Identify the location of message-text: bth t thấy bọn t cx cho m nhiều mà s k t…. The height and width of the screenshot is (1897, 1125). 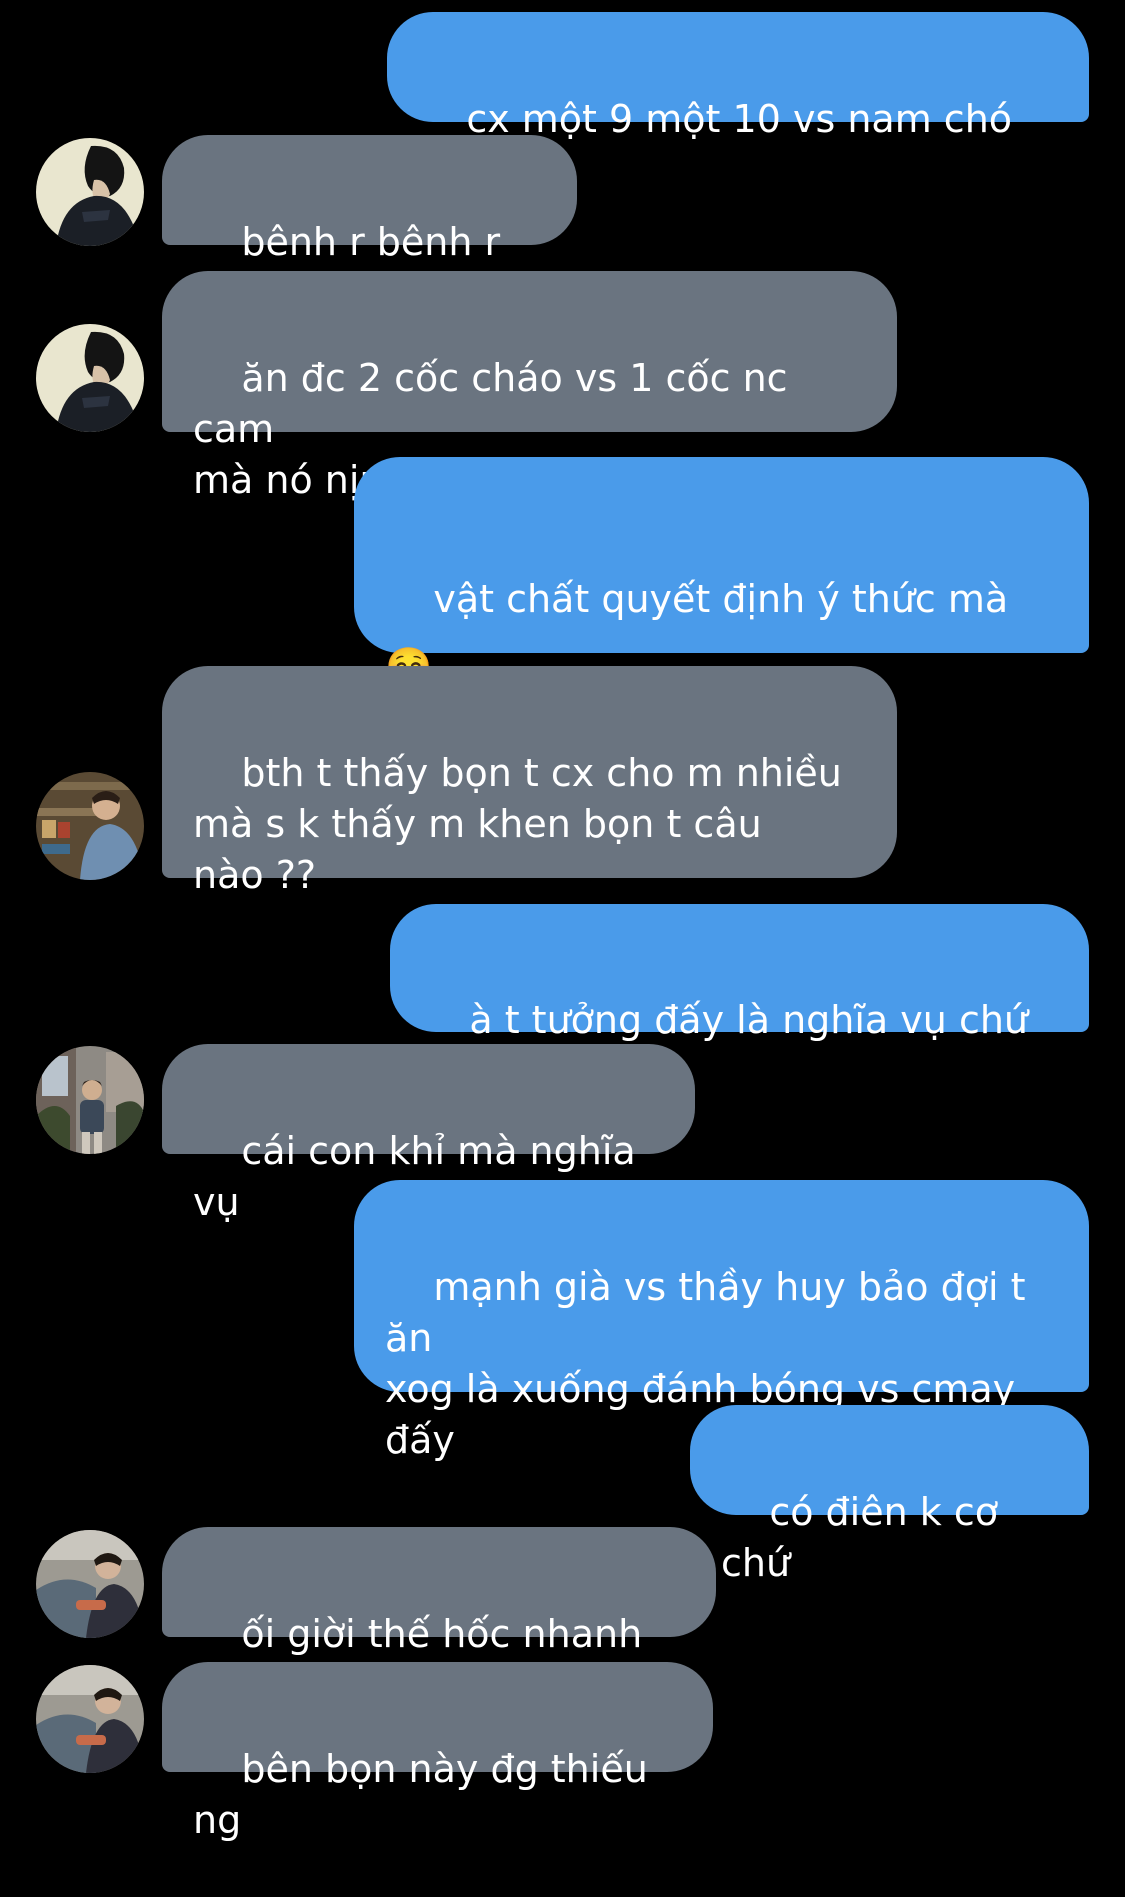
(517, 824).